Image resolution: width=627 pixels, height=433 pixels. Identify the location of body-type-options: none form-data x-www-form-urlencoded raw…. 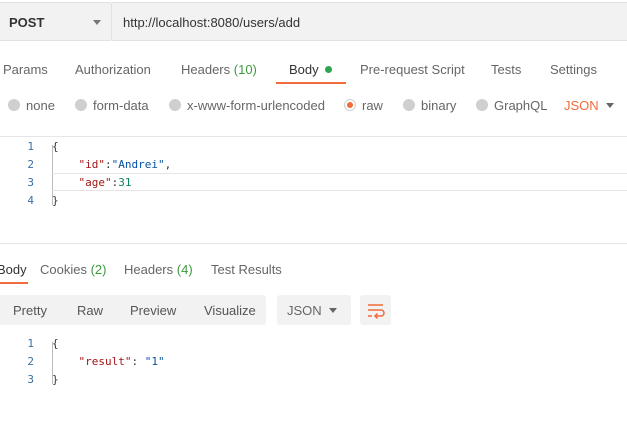
(313, 106).